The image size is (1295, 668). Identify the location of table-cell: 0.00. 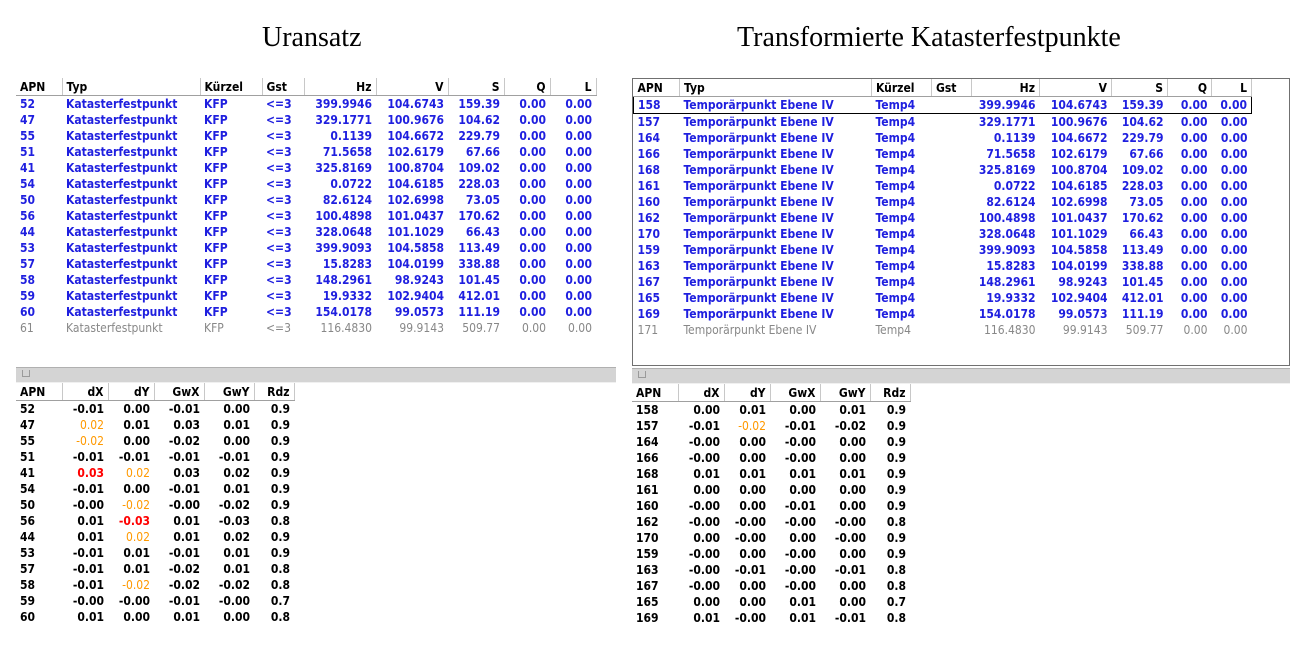
(532, 168).